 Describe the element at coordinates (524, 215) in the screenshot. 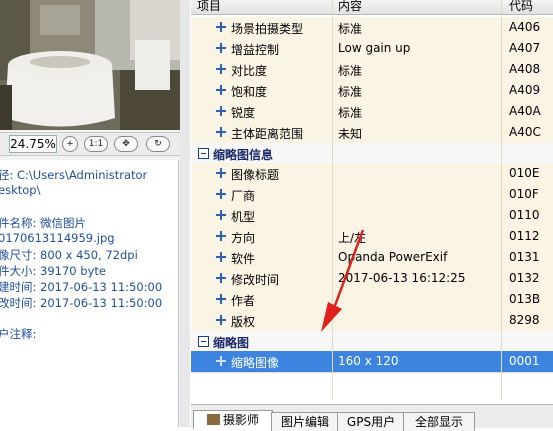

I see `cell-code: 0110` at that location.